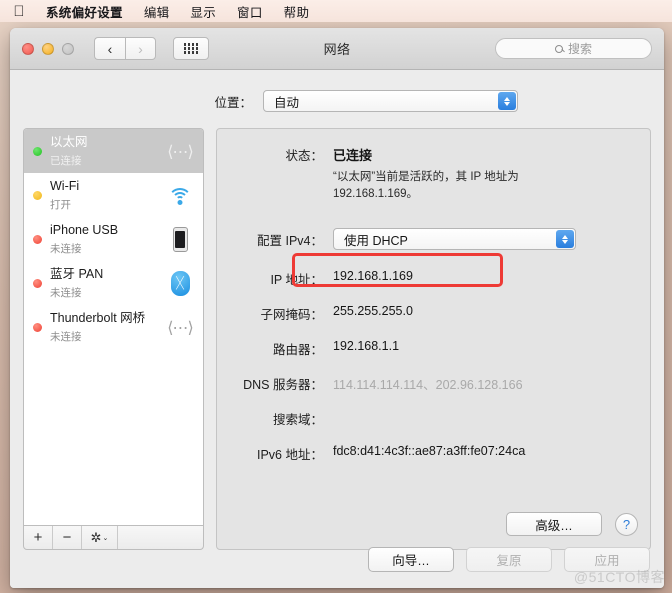  I want to click on sidebar-item-label: 蓝牙 PAN, so click(77, 274).